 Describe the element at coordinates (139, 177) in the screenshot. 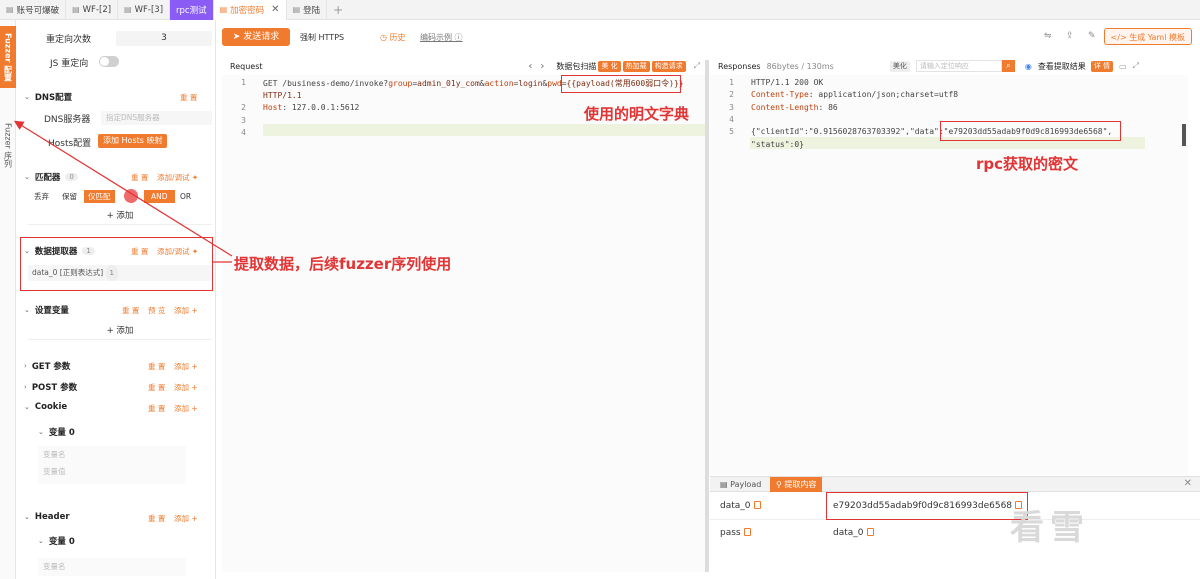

I see `matcher-reset-button: 重 置` at that location.